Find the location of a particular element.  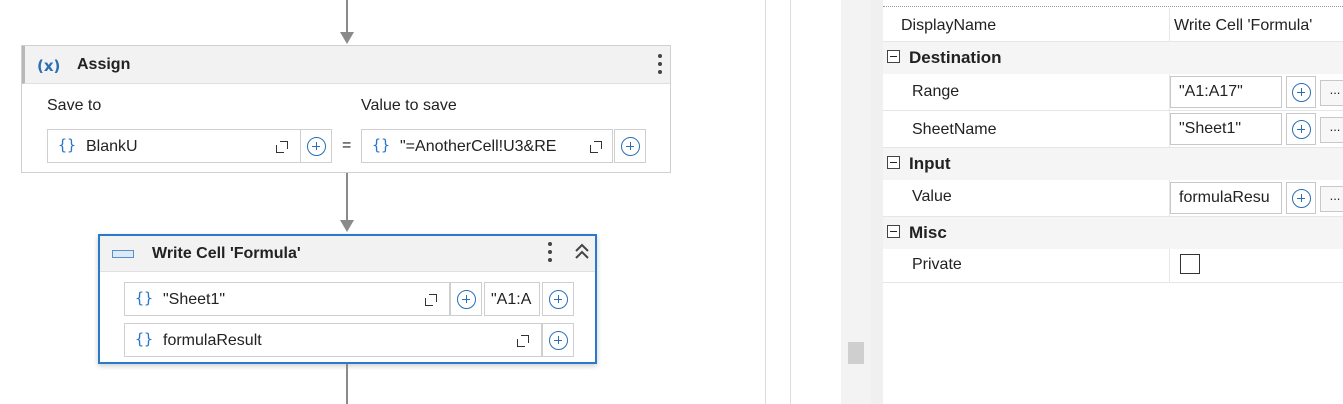

property-value-cell is located at coordinates (1256, 265).